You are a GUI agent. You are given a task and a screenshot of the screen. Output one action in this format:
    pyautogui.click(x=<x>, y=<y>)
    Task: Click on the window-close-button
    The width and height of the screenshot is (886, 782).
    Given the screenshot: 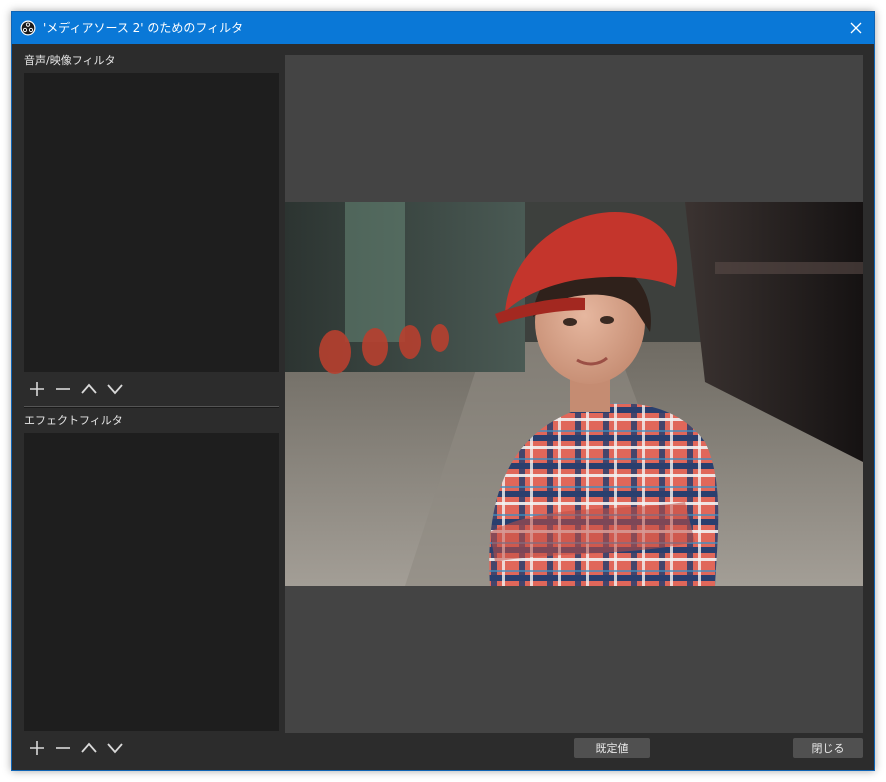 What is the action you would take?
    pyautogui.click(x=856, y=28)
    